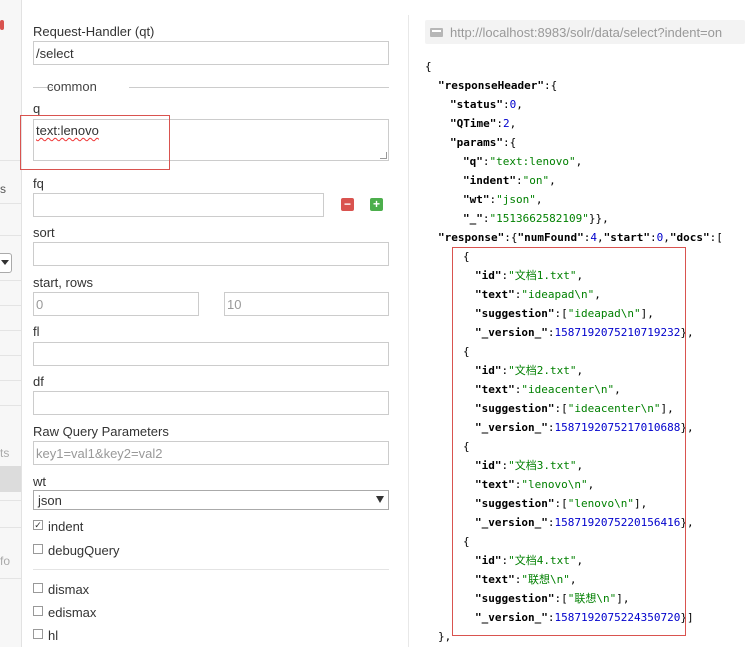  I want to click on resize-handle-icon, so click(383, 155).